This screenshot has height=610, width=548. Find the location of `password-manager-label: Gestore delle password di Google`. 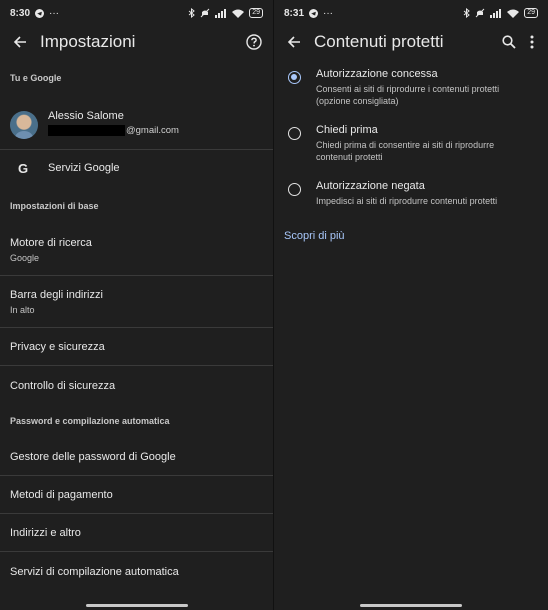

password-manager-label: Gestore delle password di Google is located at coordinates (93, 456).